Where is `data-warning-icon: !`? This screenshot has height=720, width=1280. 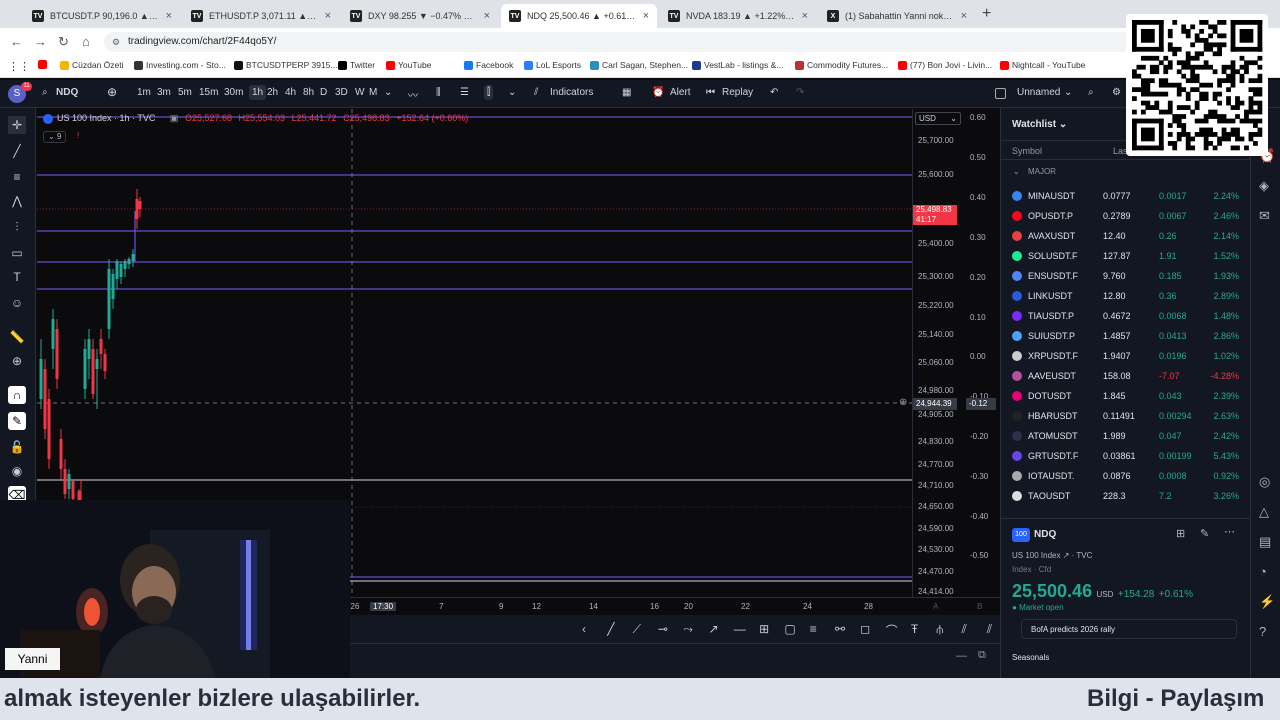 data-warning-icon: ! is located at coordinates (78, 135).